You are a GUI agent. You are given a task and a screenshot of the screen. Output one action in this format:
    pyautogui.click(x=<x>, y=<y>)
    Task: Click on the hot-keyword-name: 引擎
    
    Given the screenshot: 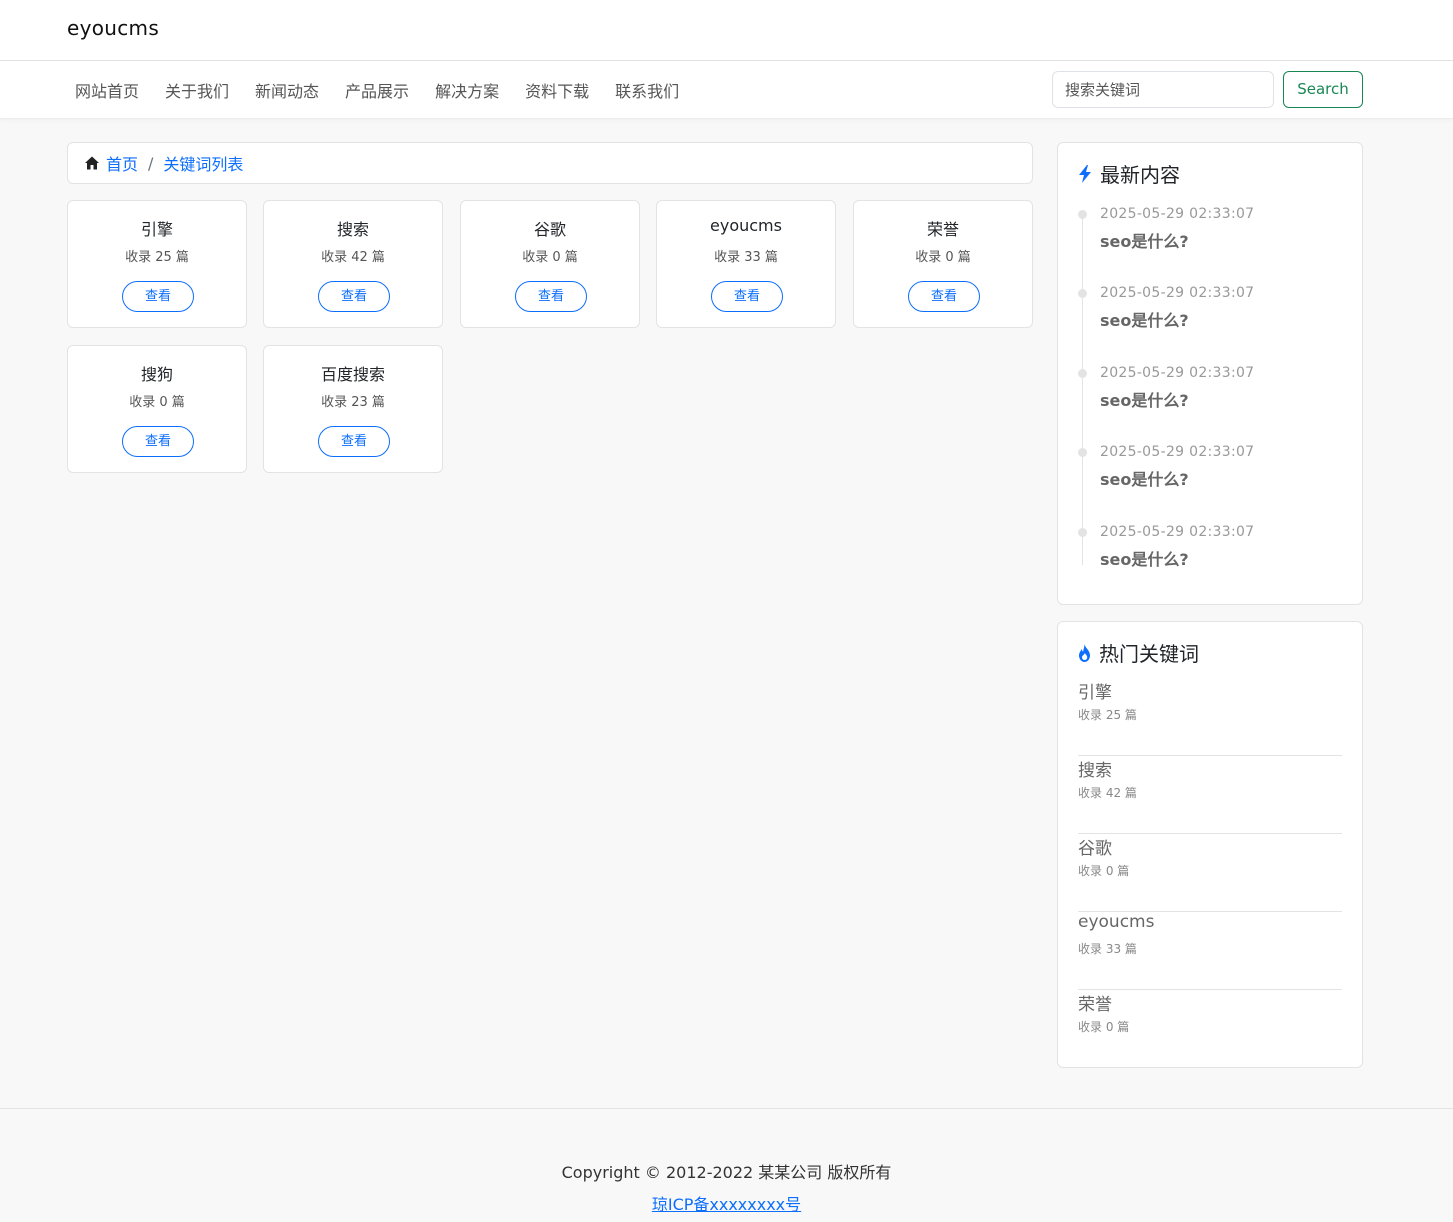 What is the action you would take?
    pyautogui.click(x=1095, y=690)
    